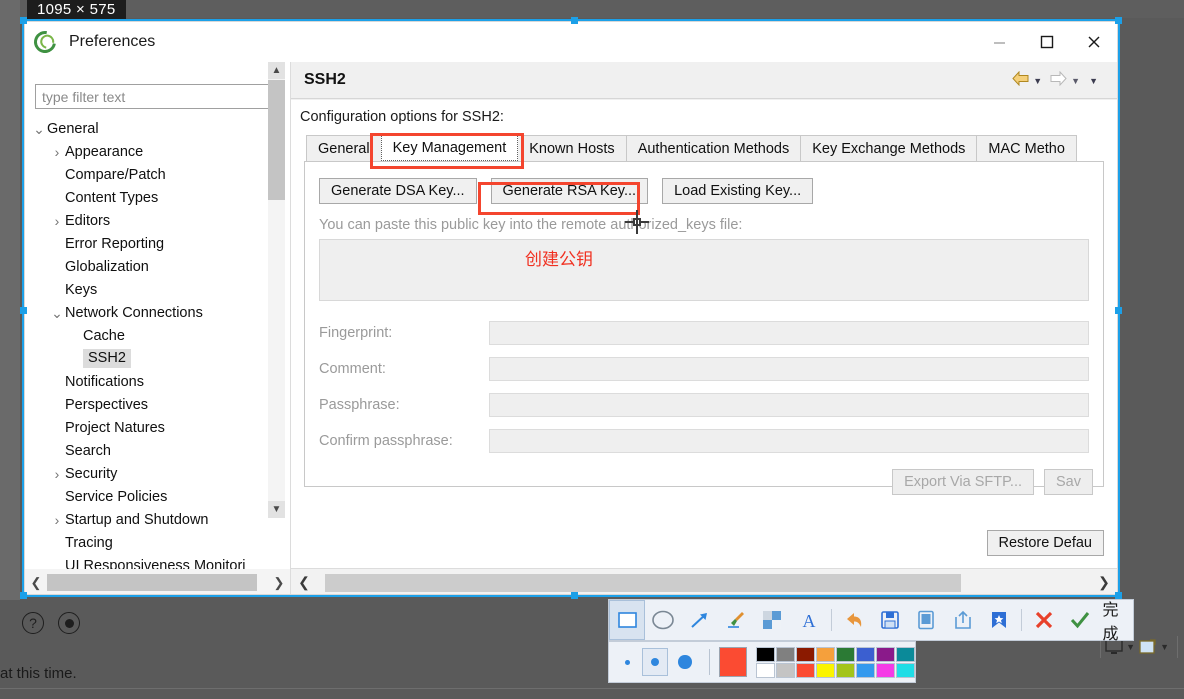 This screenshot has width=1184, height=699. I want to click on tree-item-general: ⌄ General, so click(157, 128).